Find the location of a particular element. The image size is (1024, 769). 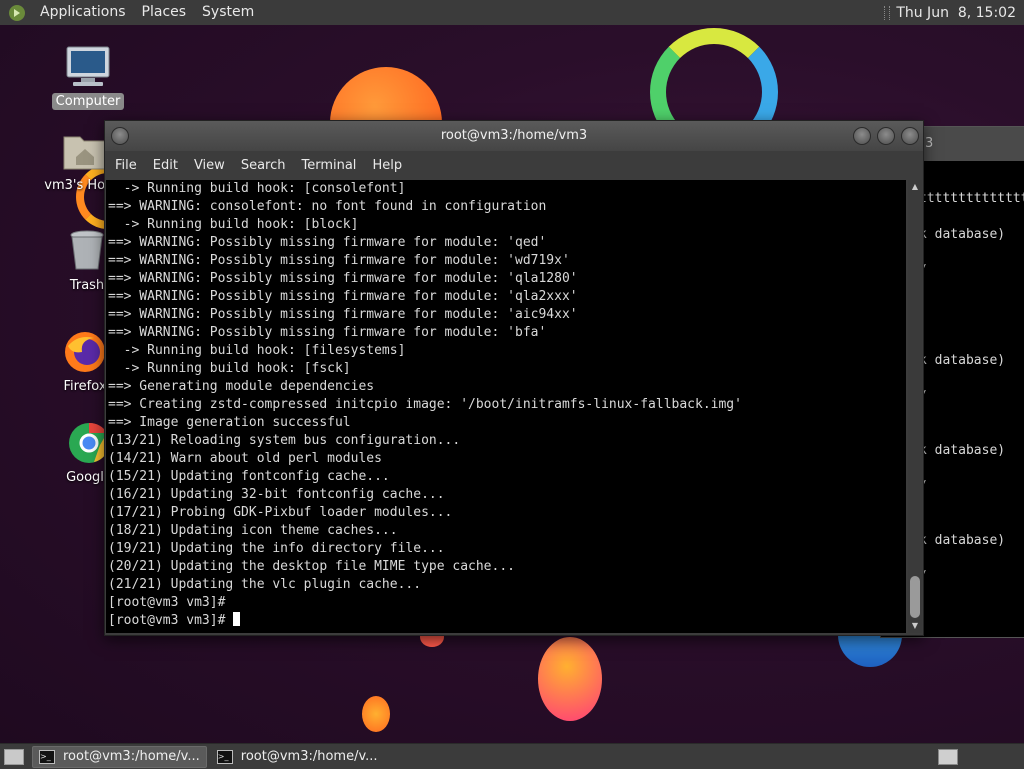

desktop-icon-label: Trash is located at coordinates (87, 285).